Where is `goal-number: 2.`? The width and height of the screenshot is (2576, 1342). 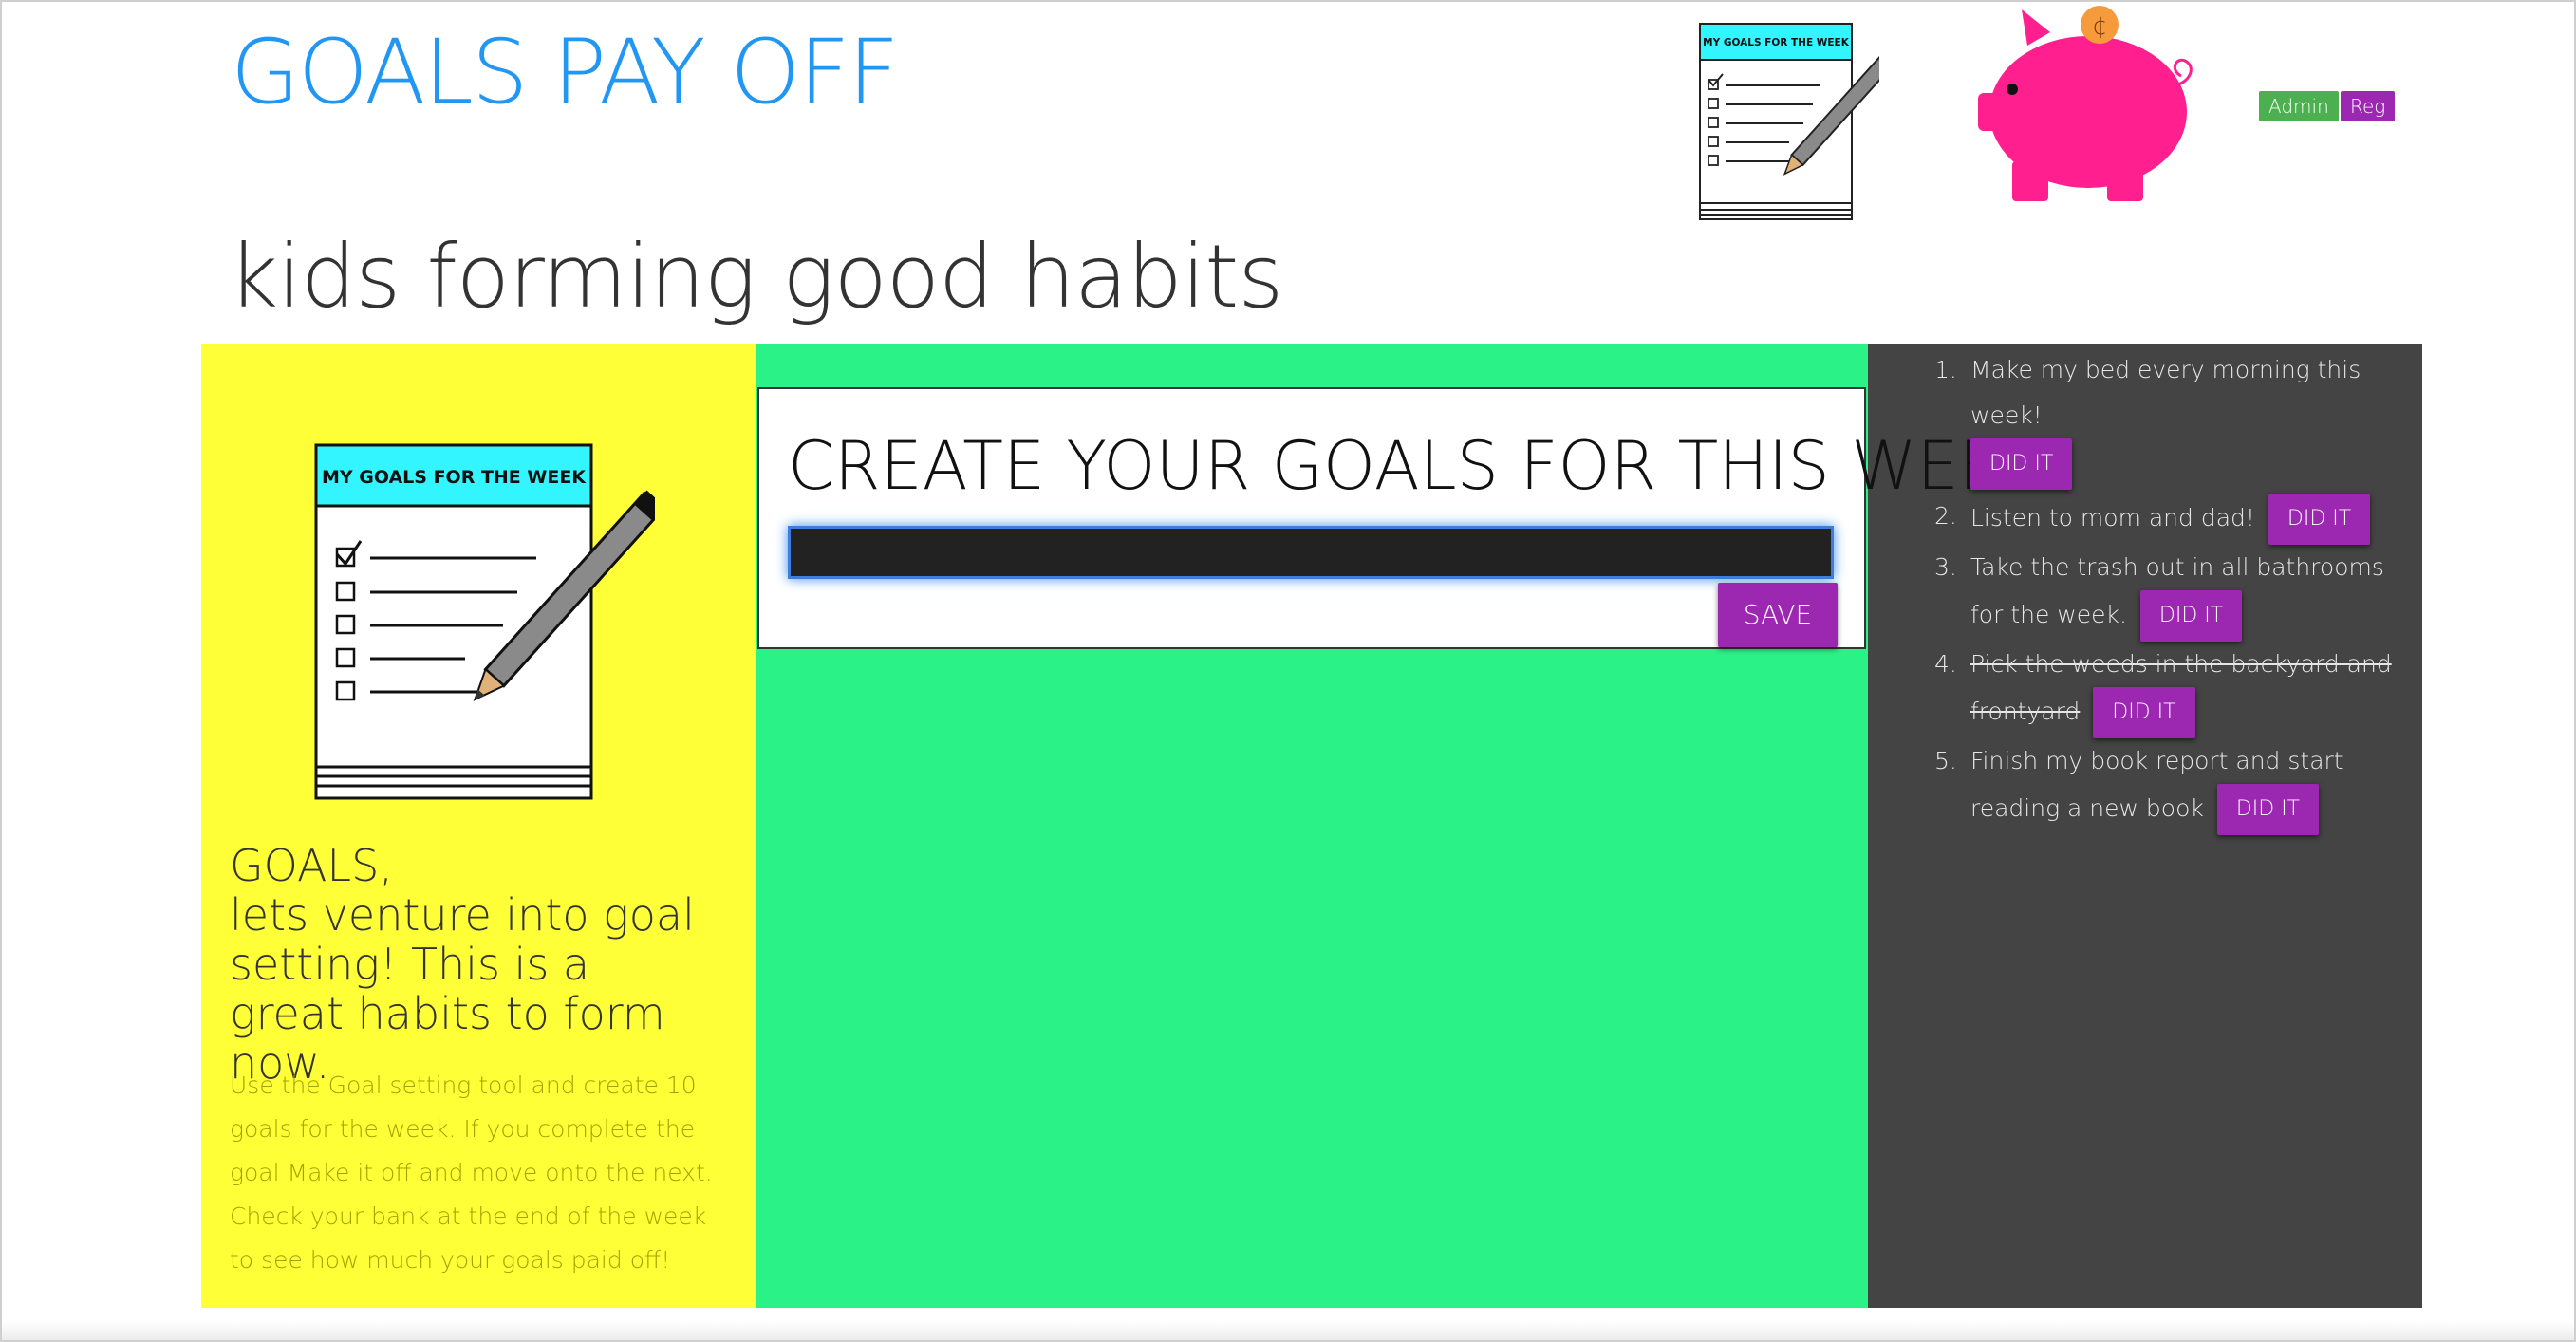 goal-number: 2. is located at coordinates (1945, 516).